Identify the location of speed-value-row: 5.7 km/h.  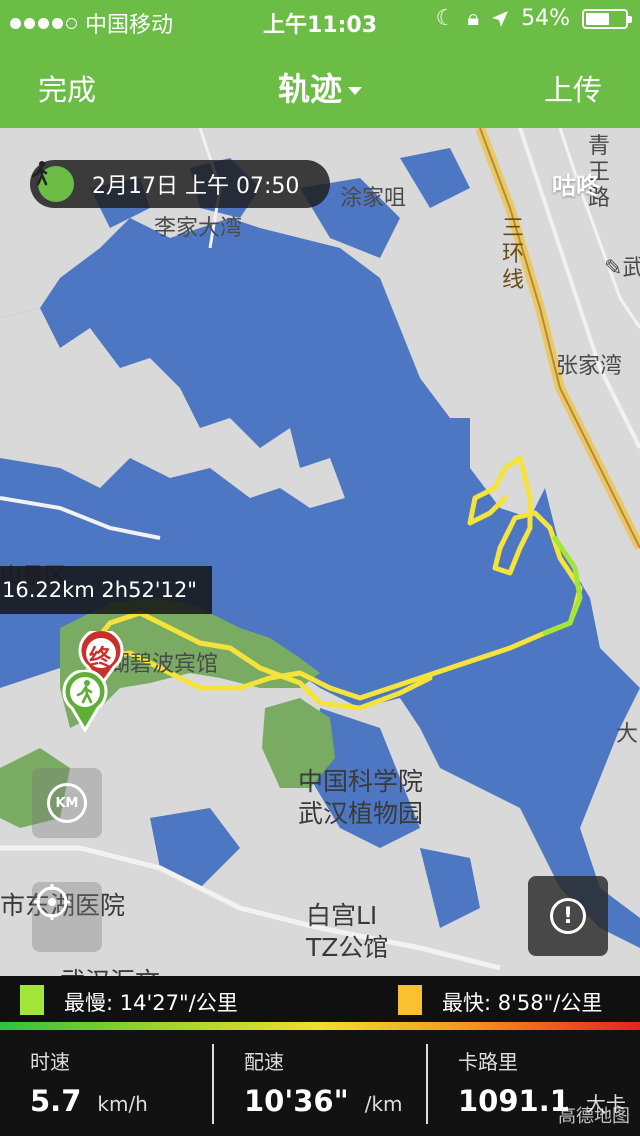
(89, 1101).